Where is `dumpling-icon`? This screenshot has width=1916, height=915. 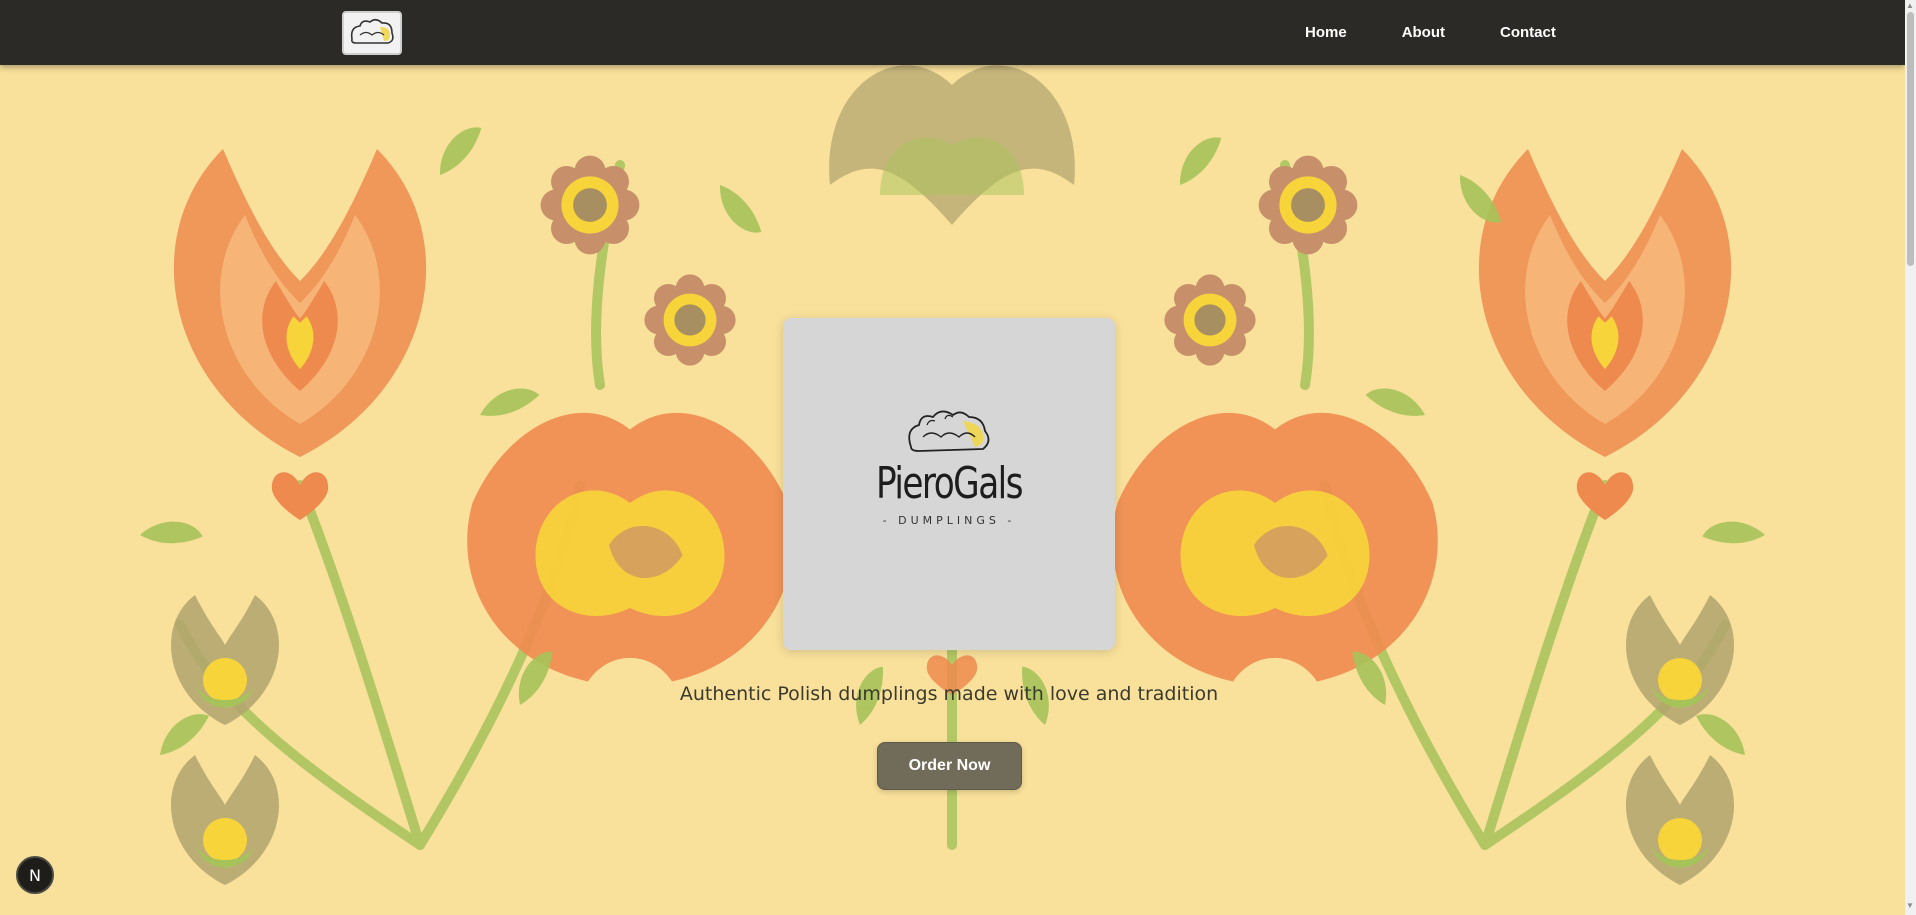 dumpling-icon is located at coordinates (949, 431).